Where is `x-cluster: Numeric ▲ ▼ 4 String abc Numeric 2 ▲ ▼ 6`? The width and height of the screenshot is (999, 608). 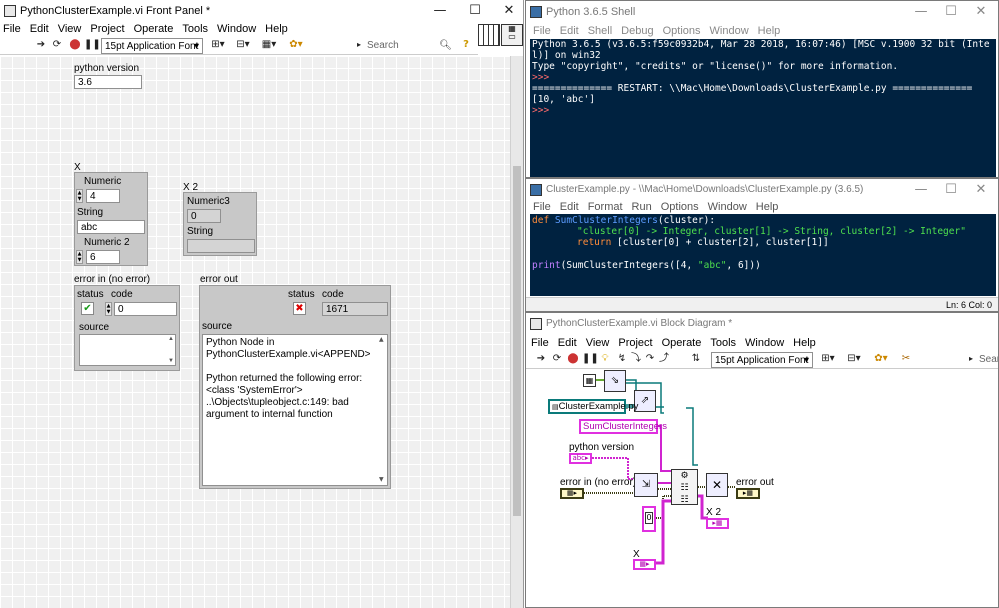 x-cluster: Numeric ▲ ▼ 4 String abc Numeric 2 ▲ ▼ 6 is located at coordinates (111, 219).